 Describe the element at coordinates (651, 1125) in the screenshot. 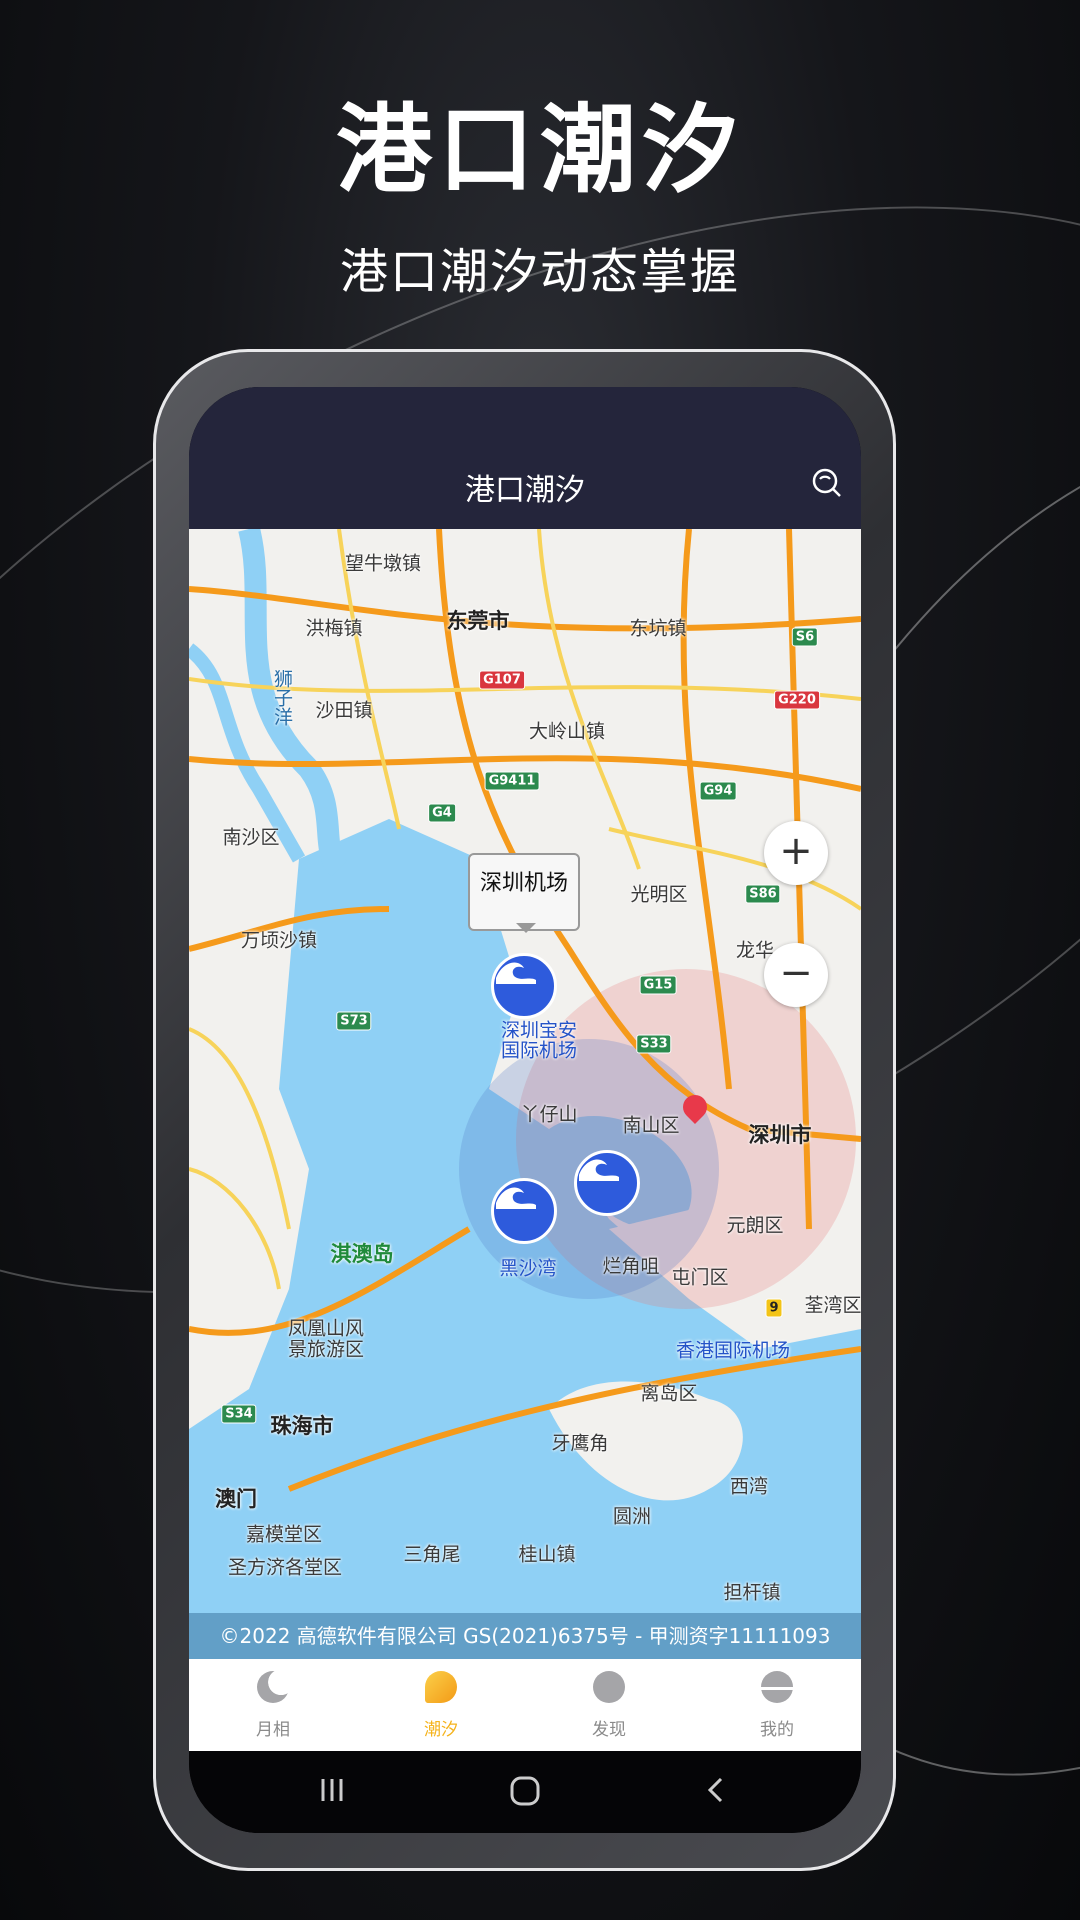

I see `map-label: 南山区` at that location.